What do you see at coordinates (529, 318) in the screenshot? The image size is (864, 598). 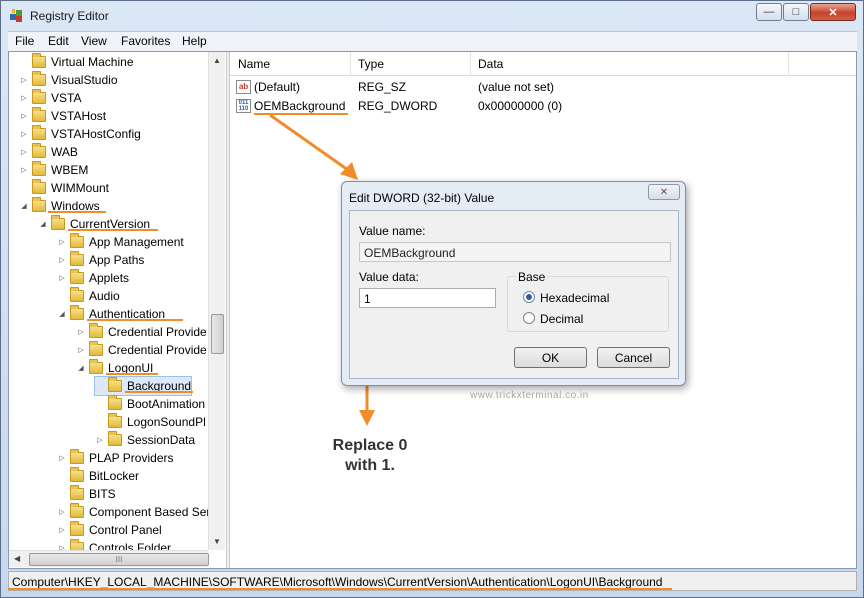 I see `decimal-radio` at bounding box center [529, 318].